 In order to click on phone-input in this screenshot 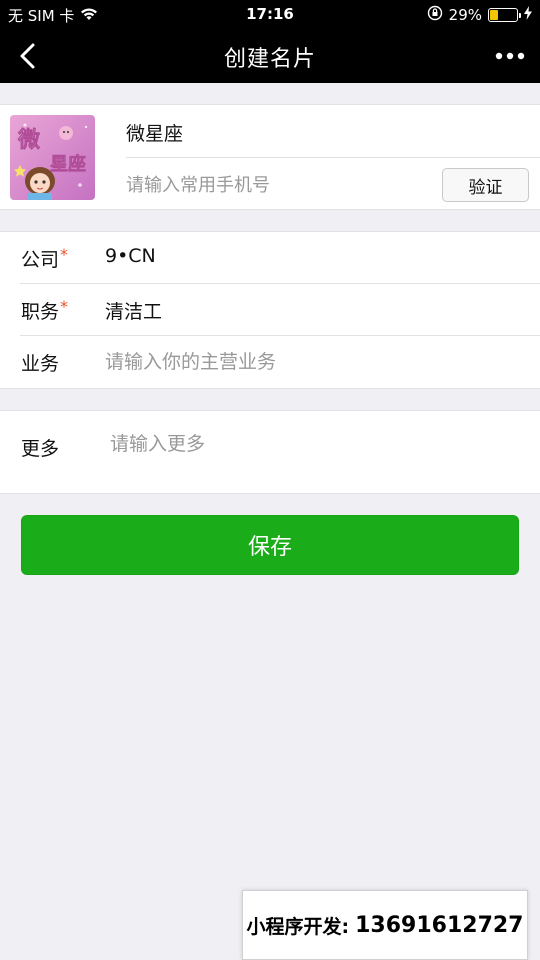, I will do `click(276, 185)`.